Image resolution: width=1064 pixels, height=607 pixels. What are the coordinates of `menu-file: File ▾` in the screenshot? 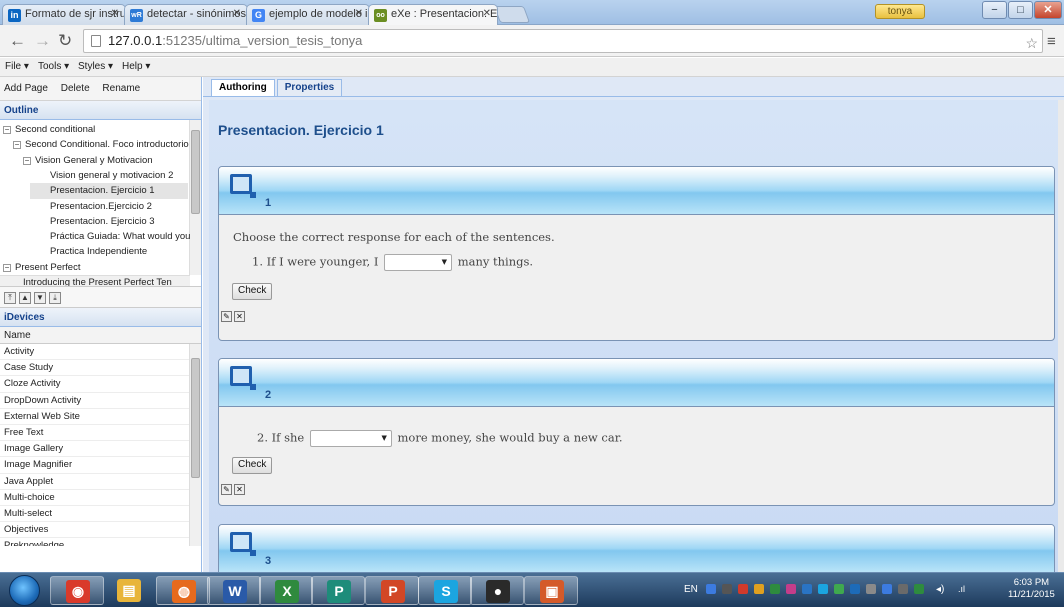 It's located at (17, 66).